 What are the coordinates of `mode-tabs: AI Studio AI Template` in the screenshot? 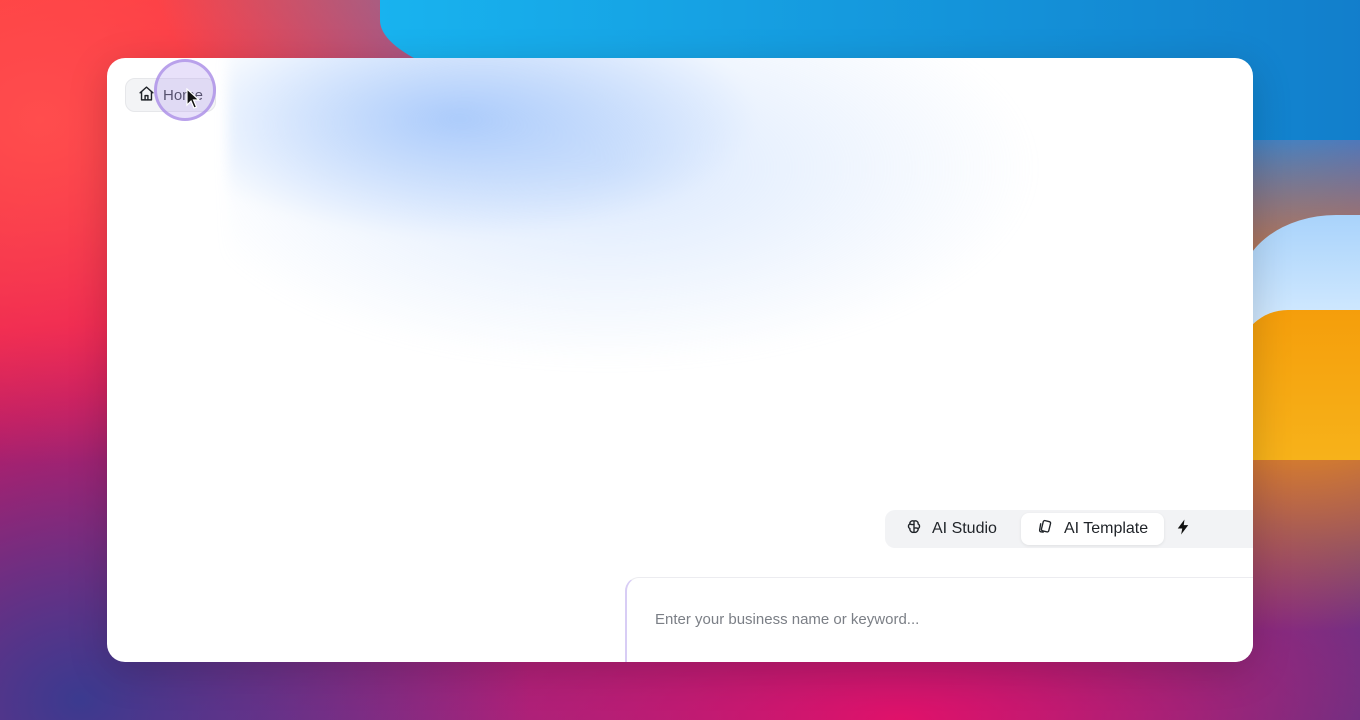 It's located at (1069, 529).